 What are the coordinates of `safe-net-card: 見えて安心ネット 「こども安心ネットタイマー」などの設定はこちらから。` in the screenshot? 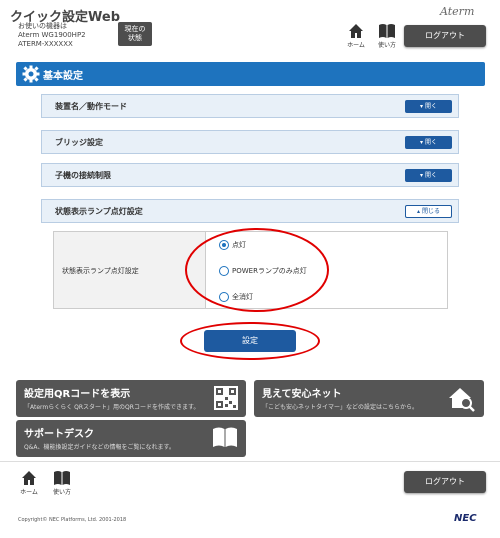 It's located at (369, 398).